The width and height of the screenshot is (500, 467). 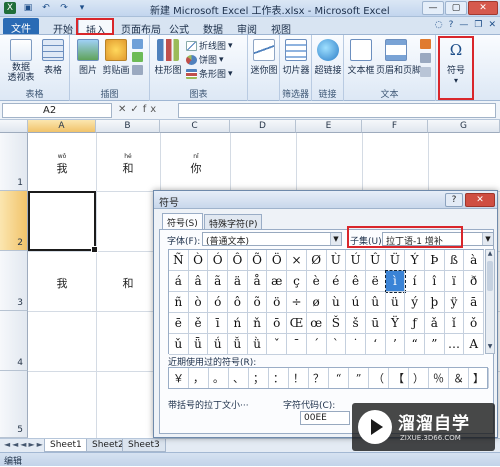 What do you see at coordinates (21, 61) in the screenshot?
I see `pivot-table-button: 数据 透视表` at bounding box center [21, 61].